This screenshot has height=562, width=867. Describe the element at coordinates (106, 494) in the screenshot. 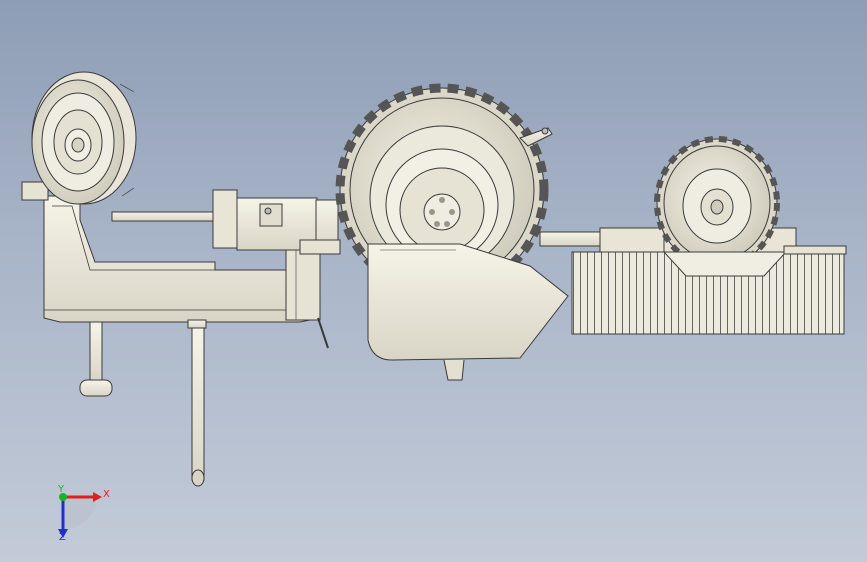

I see `x-axis-label: X` at that location.